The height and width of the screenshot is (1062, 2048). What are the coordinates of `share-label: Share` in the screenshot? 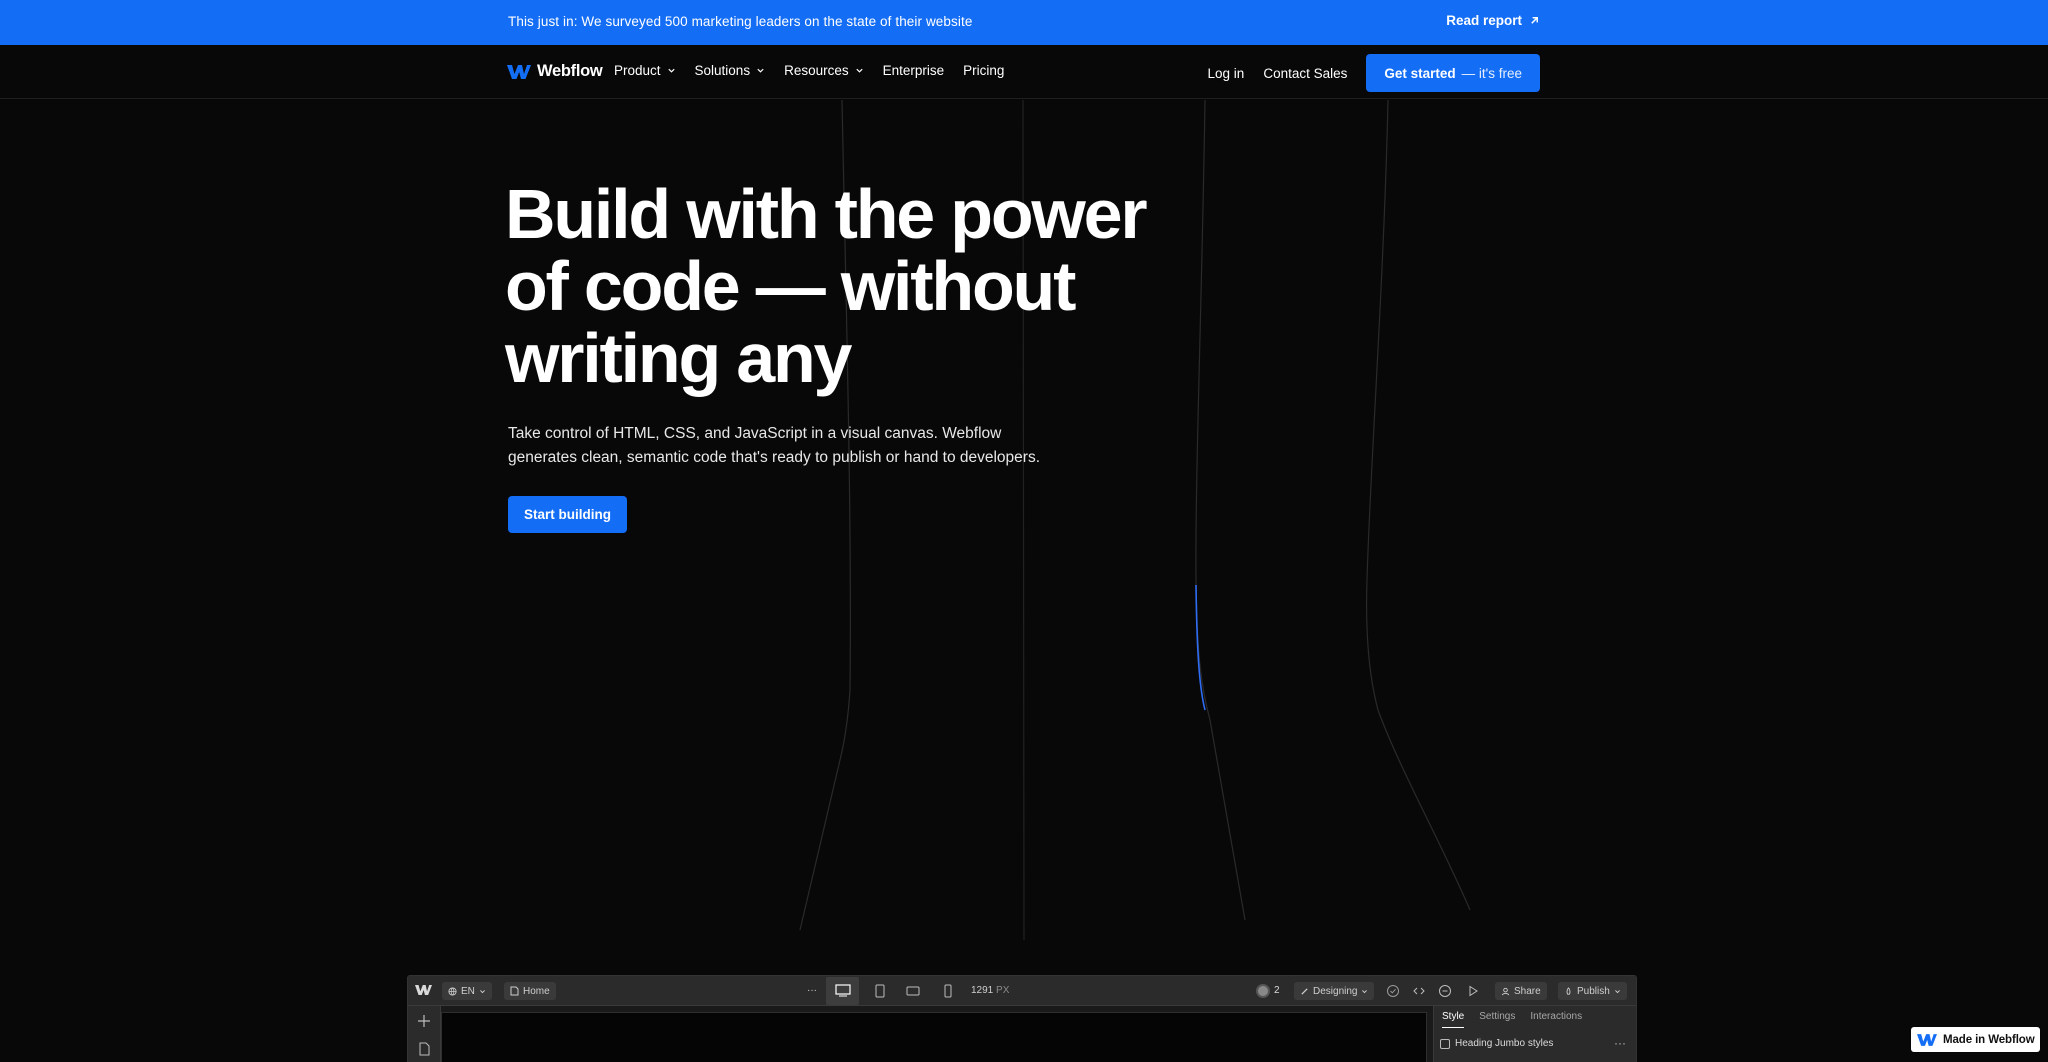 It's located at (1527, 991).